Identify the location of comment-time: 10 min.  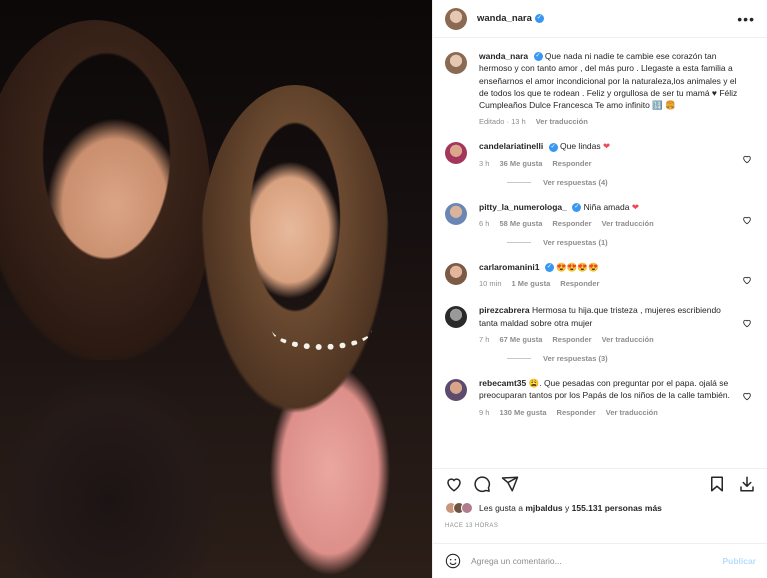
(490, 284).